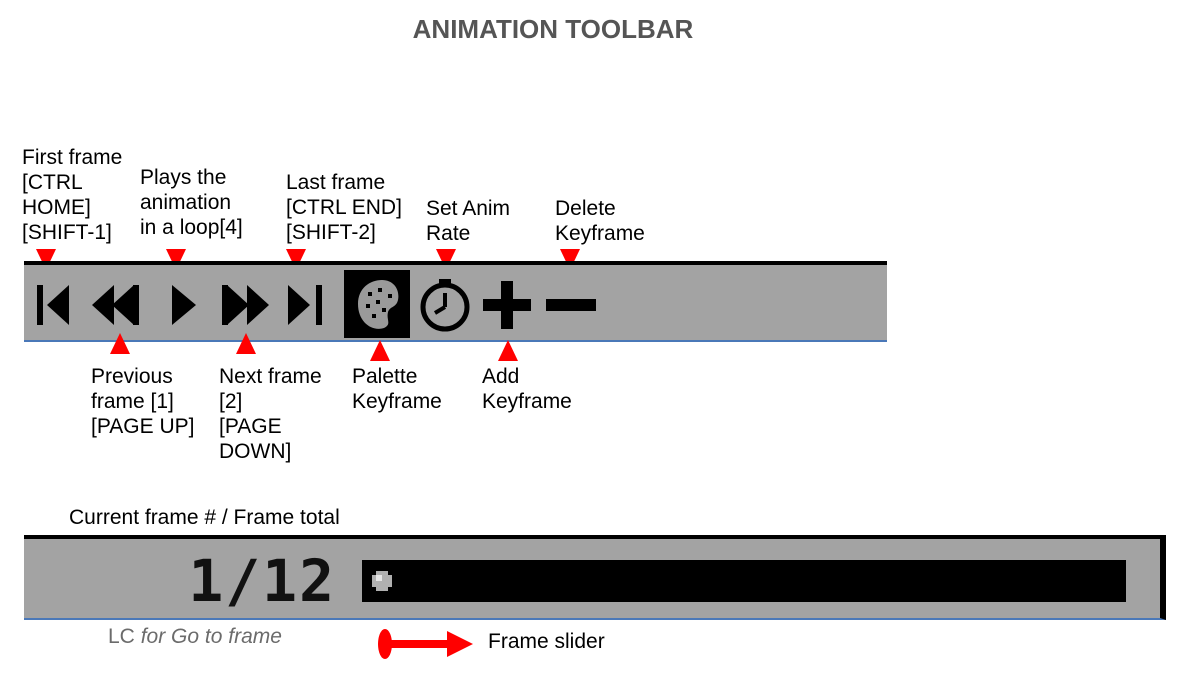  Describe the element at coordinates (600, 221) in the screenshot. I see `label-delete-keyframe: Delete Keyframe` at that location.